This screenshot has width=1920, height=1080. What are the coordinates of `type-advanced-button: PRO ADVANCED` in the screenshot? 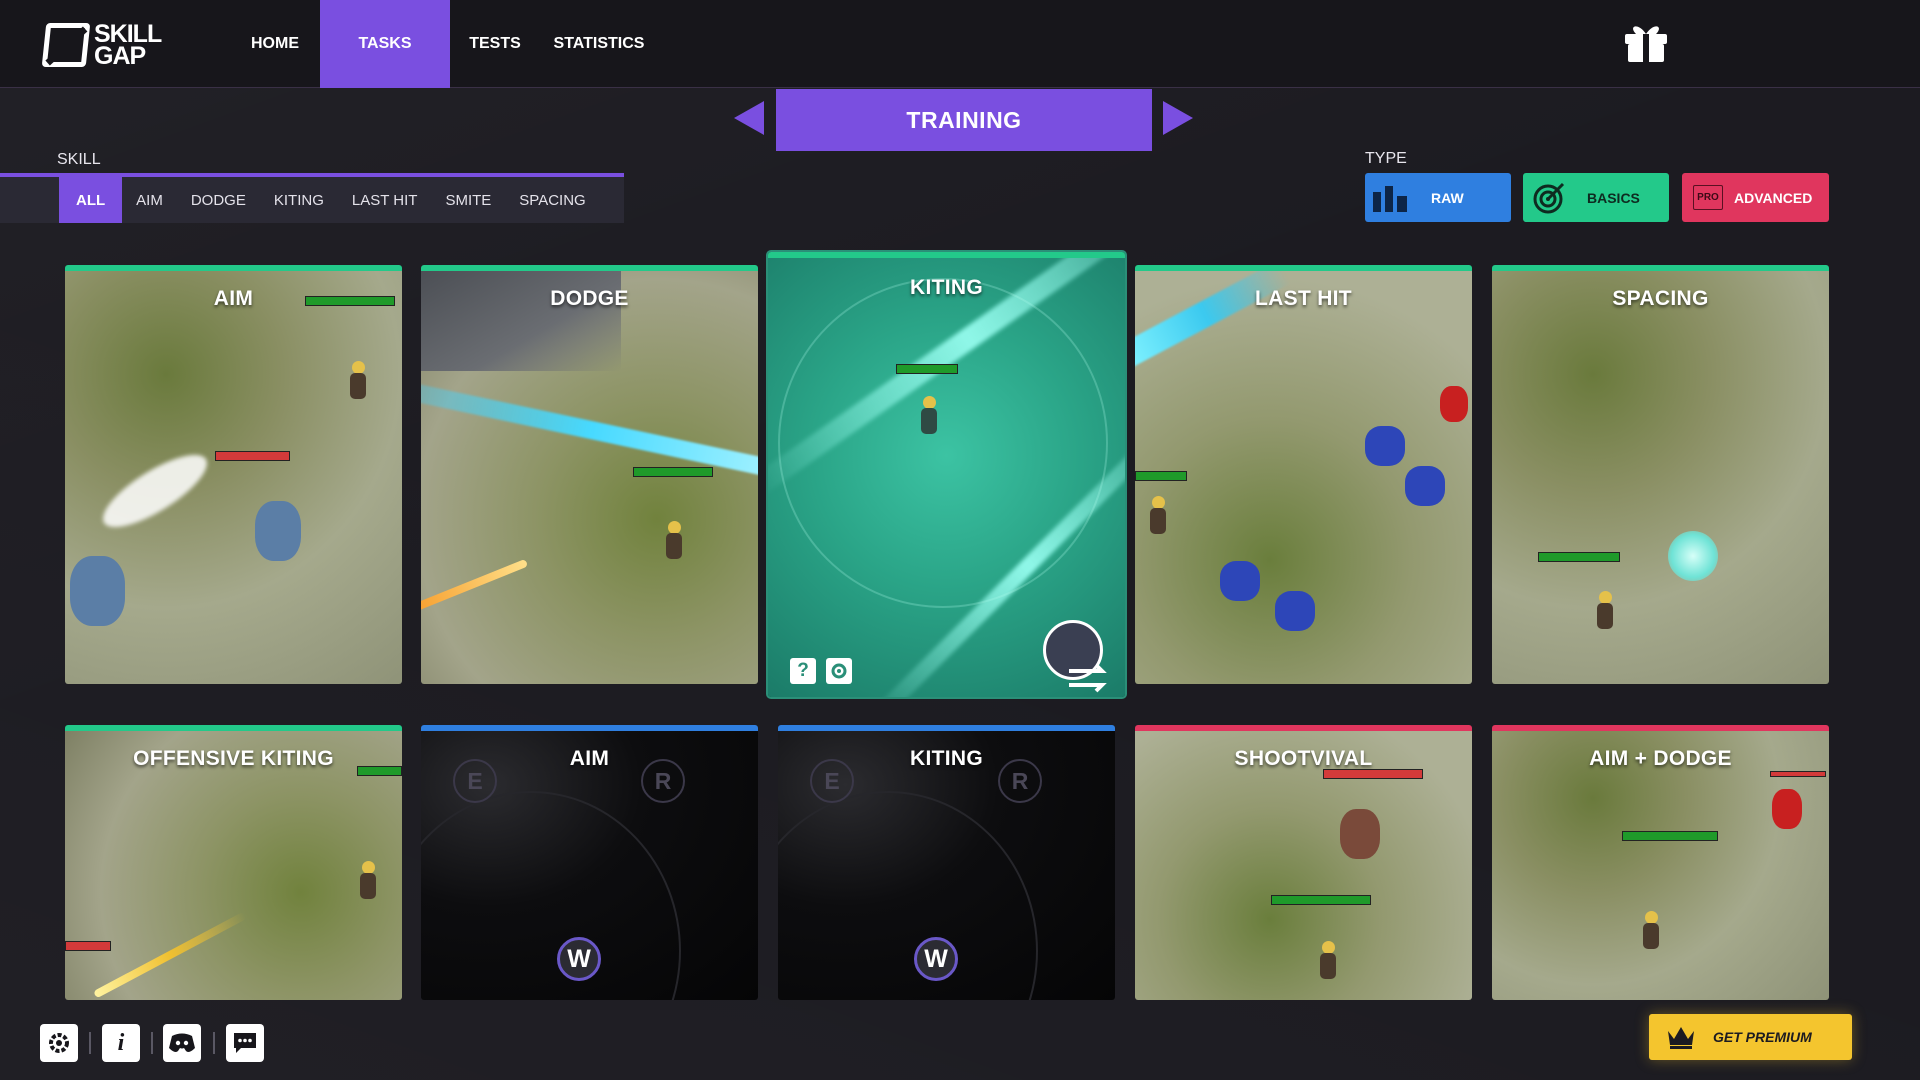 It's located at (1755, 197).